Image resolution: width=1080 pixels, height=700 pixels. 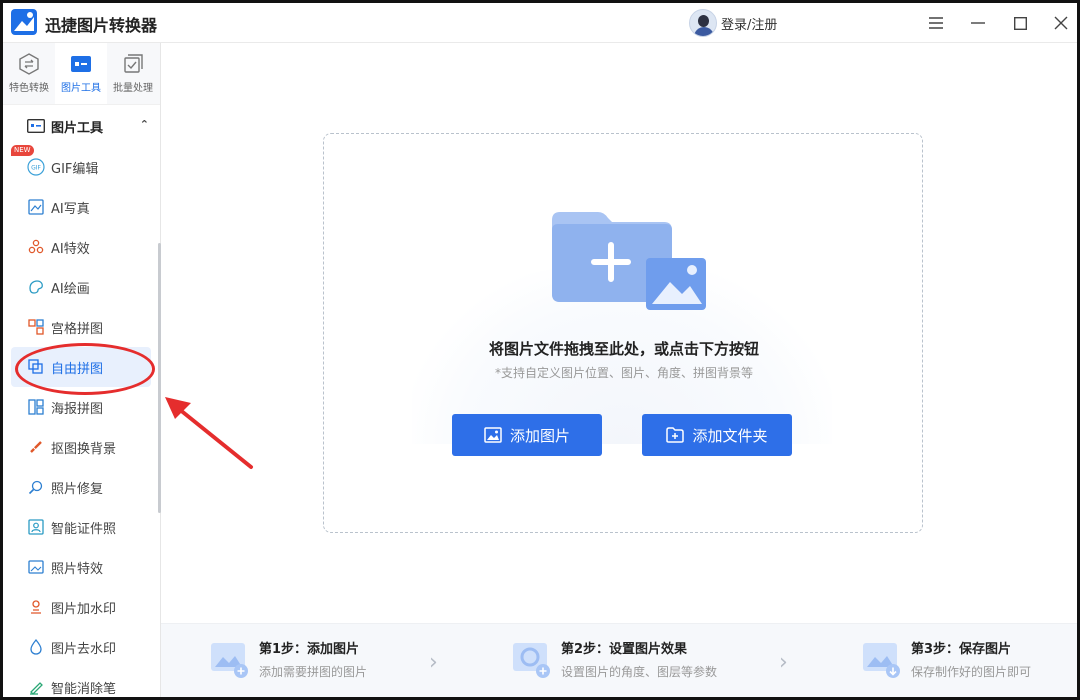 I want to click on step-desc: 设置图片的角度、图层等参数, so click(x=639, y=672).